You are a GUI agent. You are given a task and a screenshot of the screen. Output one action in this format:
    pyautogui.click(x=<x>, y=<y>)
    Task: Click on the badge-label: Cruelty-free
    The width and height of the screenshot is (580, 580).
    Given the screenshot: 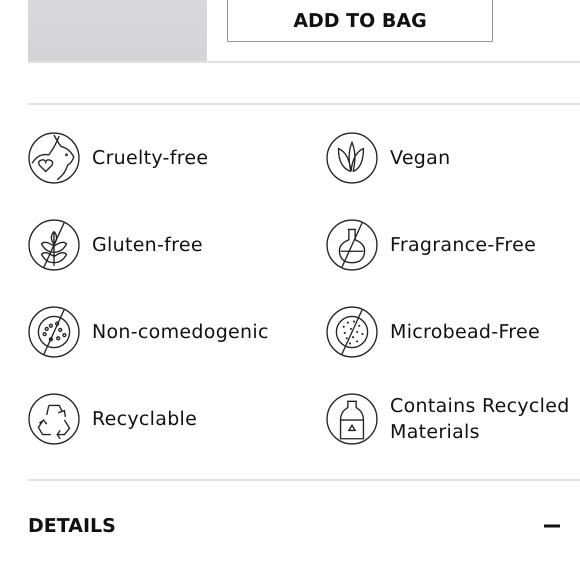 What is the action you would take?
    pyautogui.click(x=150, y=158)
    